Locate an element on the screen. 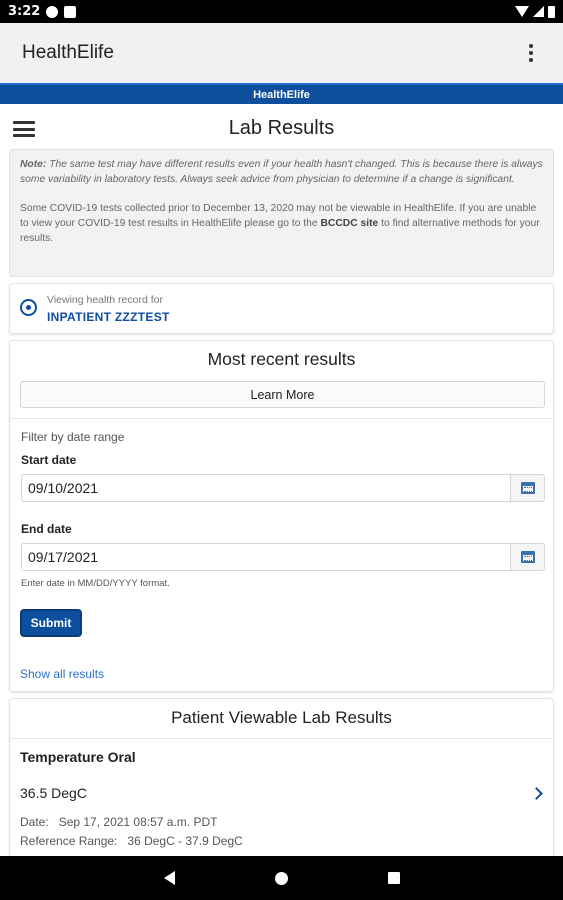 Image resolution: width=563 pixels, height=900 pixels. bccdc-link: BCCDC site is located at coordinates (349, 223).